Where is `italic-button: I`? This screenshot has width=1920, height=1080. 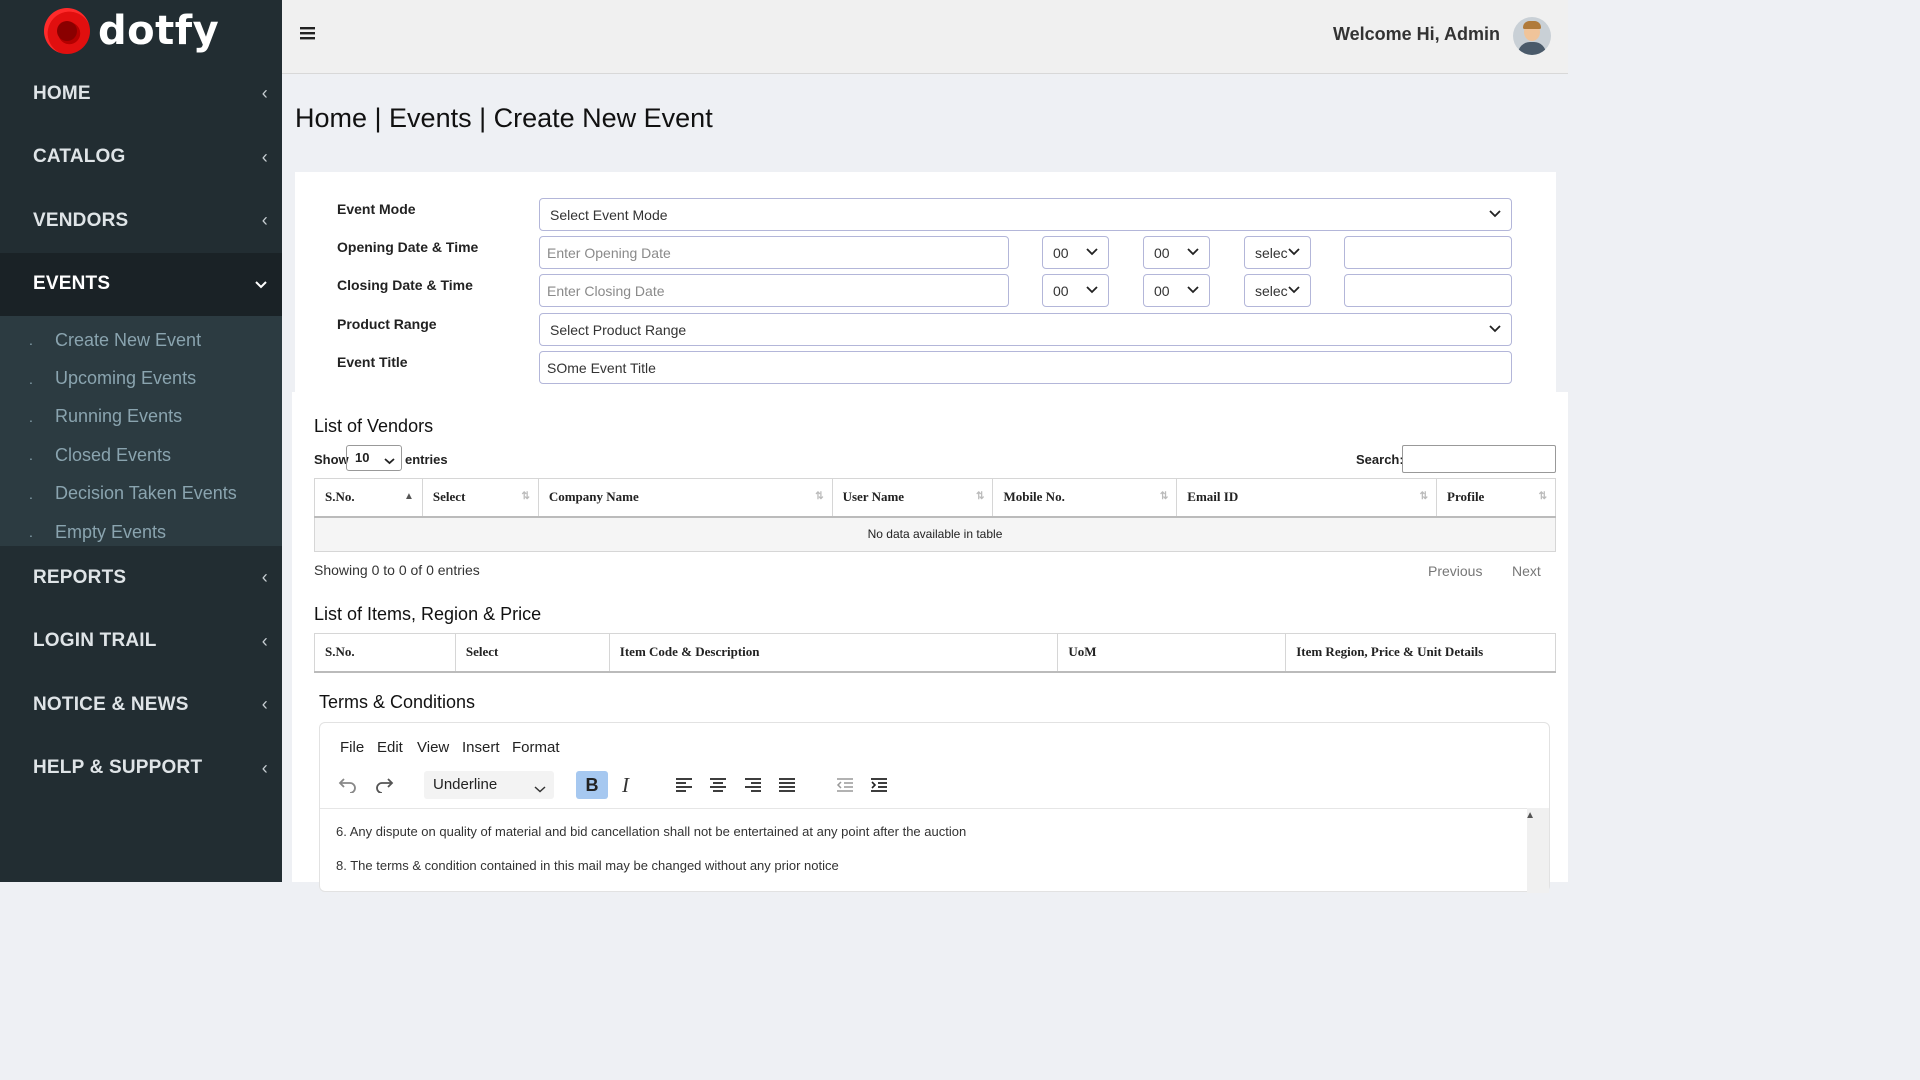
italic-button: I is located at coordinates (625, 785).